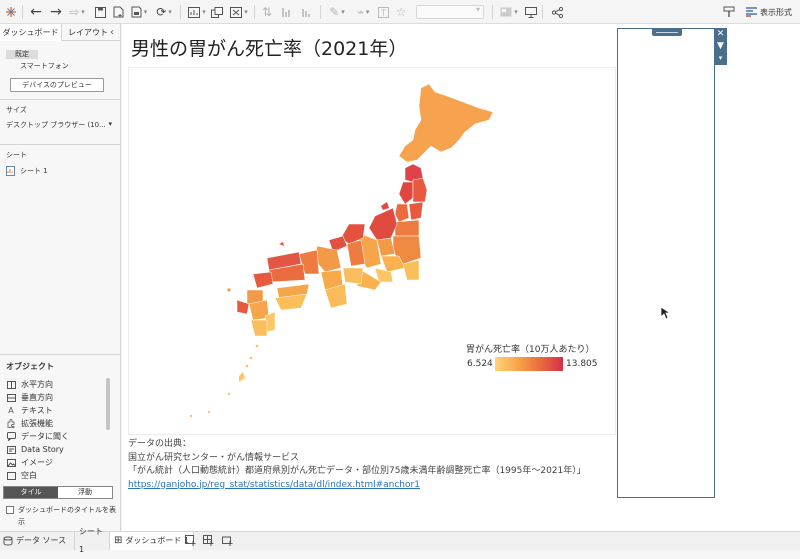 This screenshot has height=559, width=800. I want to click on object-label: テキスト, so click(37, 410).